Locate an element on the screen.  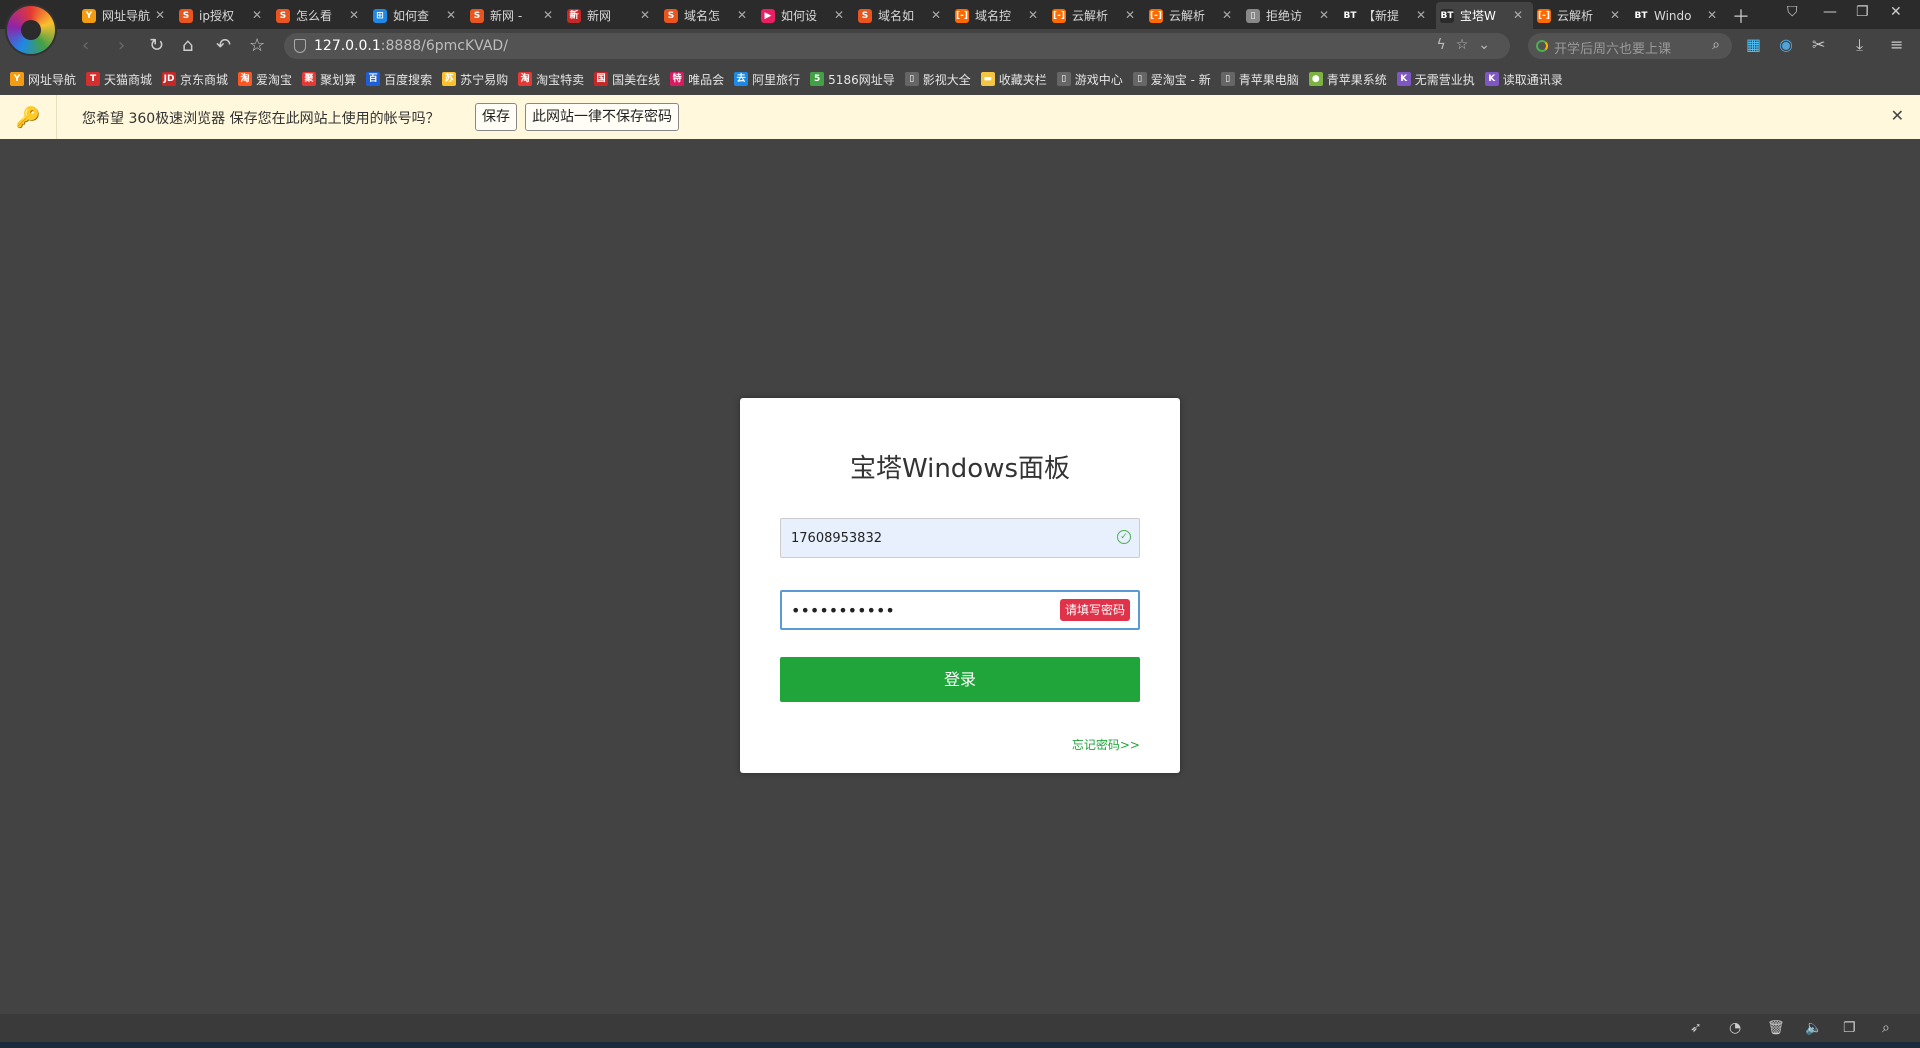
bookmark-item: ● 青苹果系统 is located at coordinates (1347, 79).